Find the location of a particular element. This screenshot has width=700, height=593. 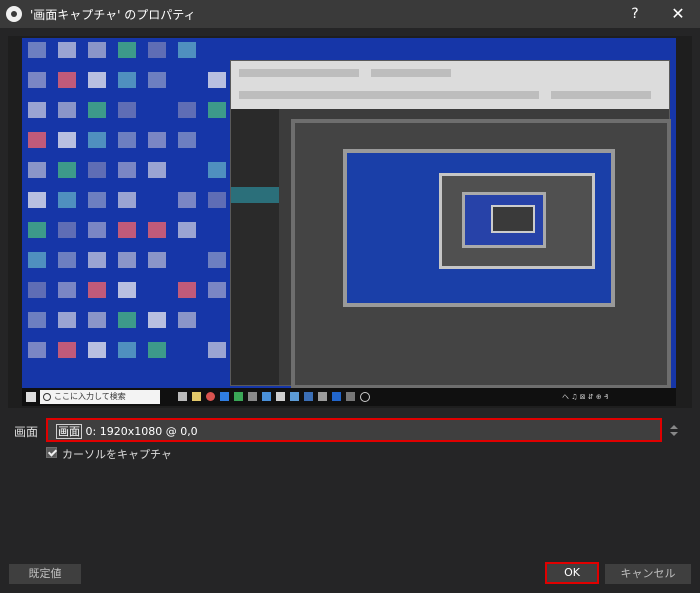

obs-taskbar-icon is located at coordinates (365, 397).